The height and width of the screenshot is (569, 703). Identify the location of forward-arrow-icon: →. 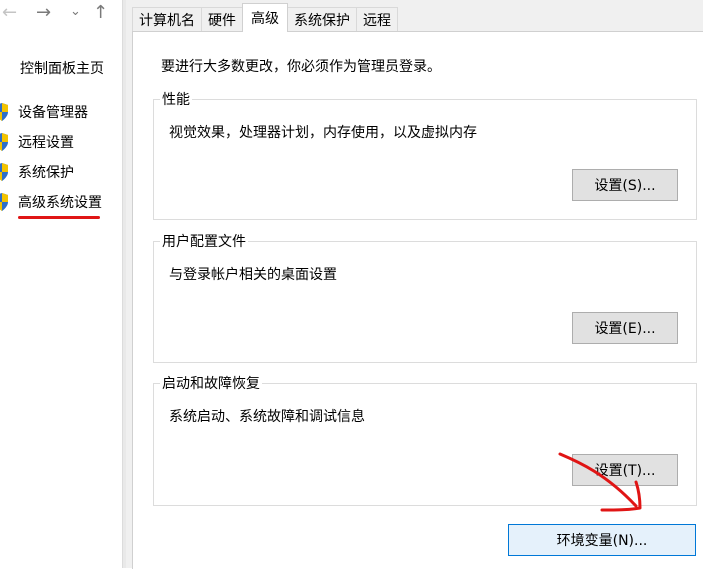
(43, 12).